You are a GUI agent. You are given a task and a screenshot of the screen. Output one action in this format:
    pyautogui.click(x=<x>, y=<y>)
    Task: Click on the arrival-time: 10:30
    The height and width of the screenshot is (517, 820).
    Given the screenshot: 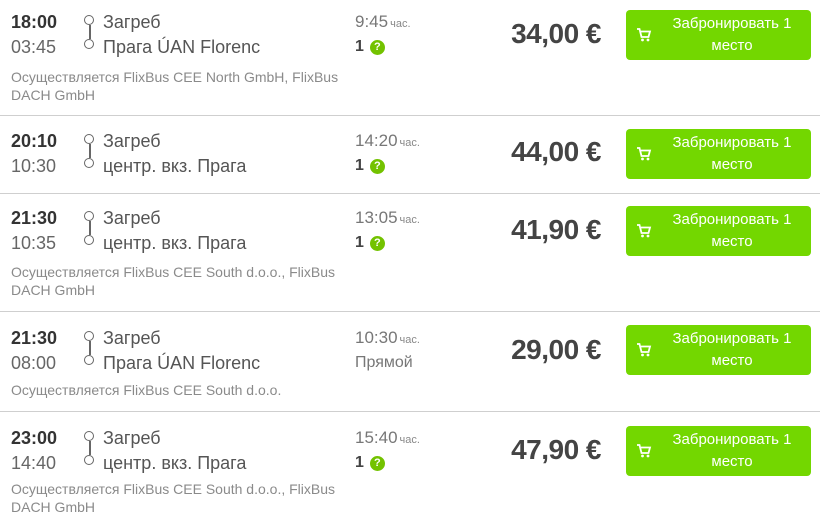 What is the action you would take?
    pyautogui.click(x=34, y=166)
    